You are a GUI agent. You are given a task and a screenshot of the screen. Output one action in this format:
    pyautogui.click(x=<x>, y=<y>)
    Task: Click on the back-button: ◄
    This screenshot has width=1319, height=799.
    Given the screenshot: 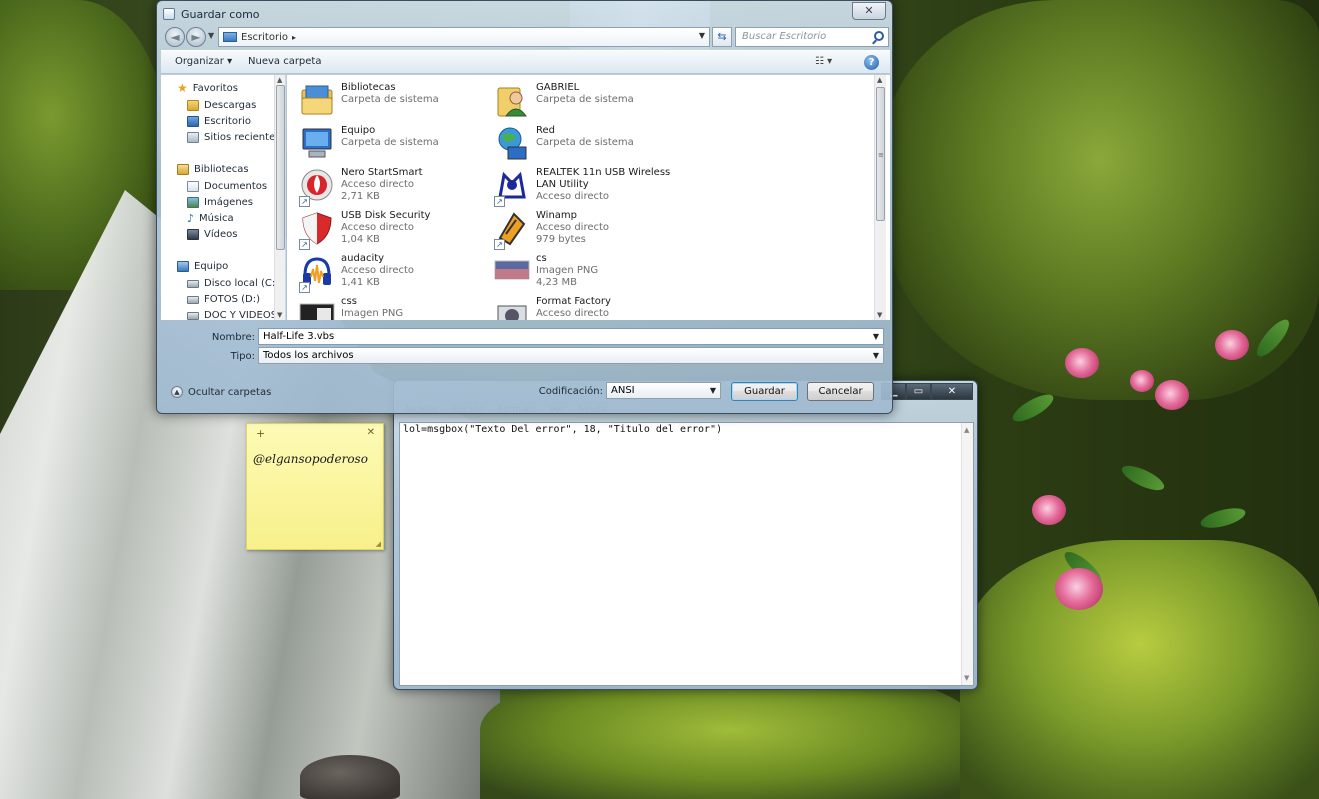 What is the action you would take?
    pyautogui.click(x=175, y=37)
    